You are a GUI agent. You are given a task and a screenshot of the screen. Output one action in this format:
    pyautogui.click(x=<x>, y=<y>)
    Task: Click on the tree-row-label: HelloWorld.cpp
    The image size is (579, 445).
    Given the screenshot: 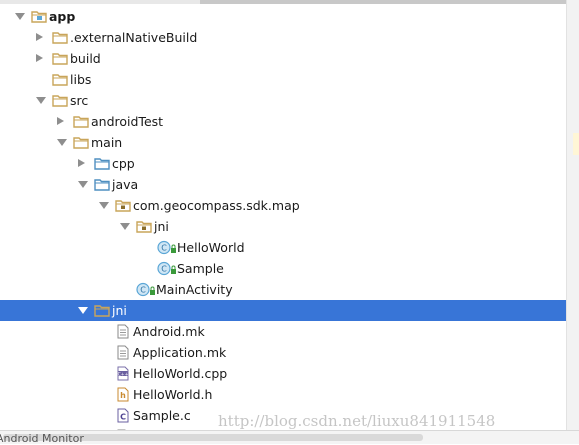 What is the action you would take?
    pyautogui.click(x=180, y=373)
    